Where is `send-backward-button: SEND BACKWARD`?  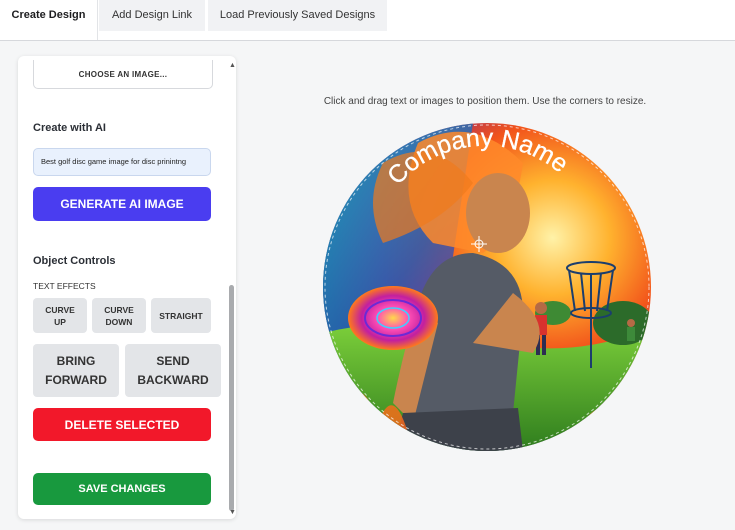
send-backward-button: SEND BACKWARD is located at coordinates (173, 370).